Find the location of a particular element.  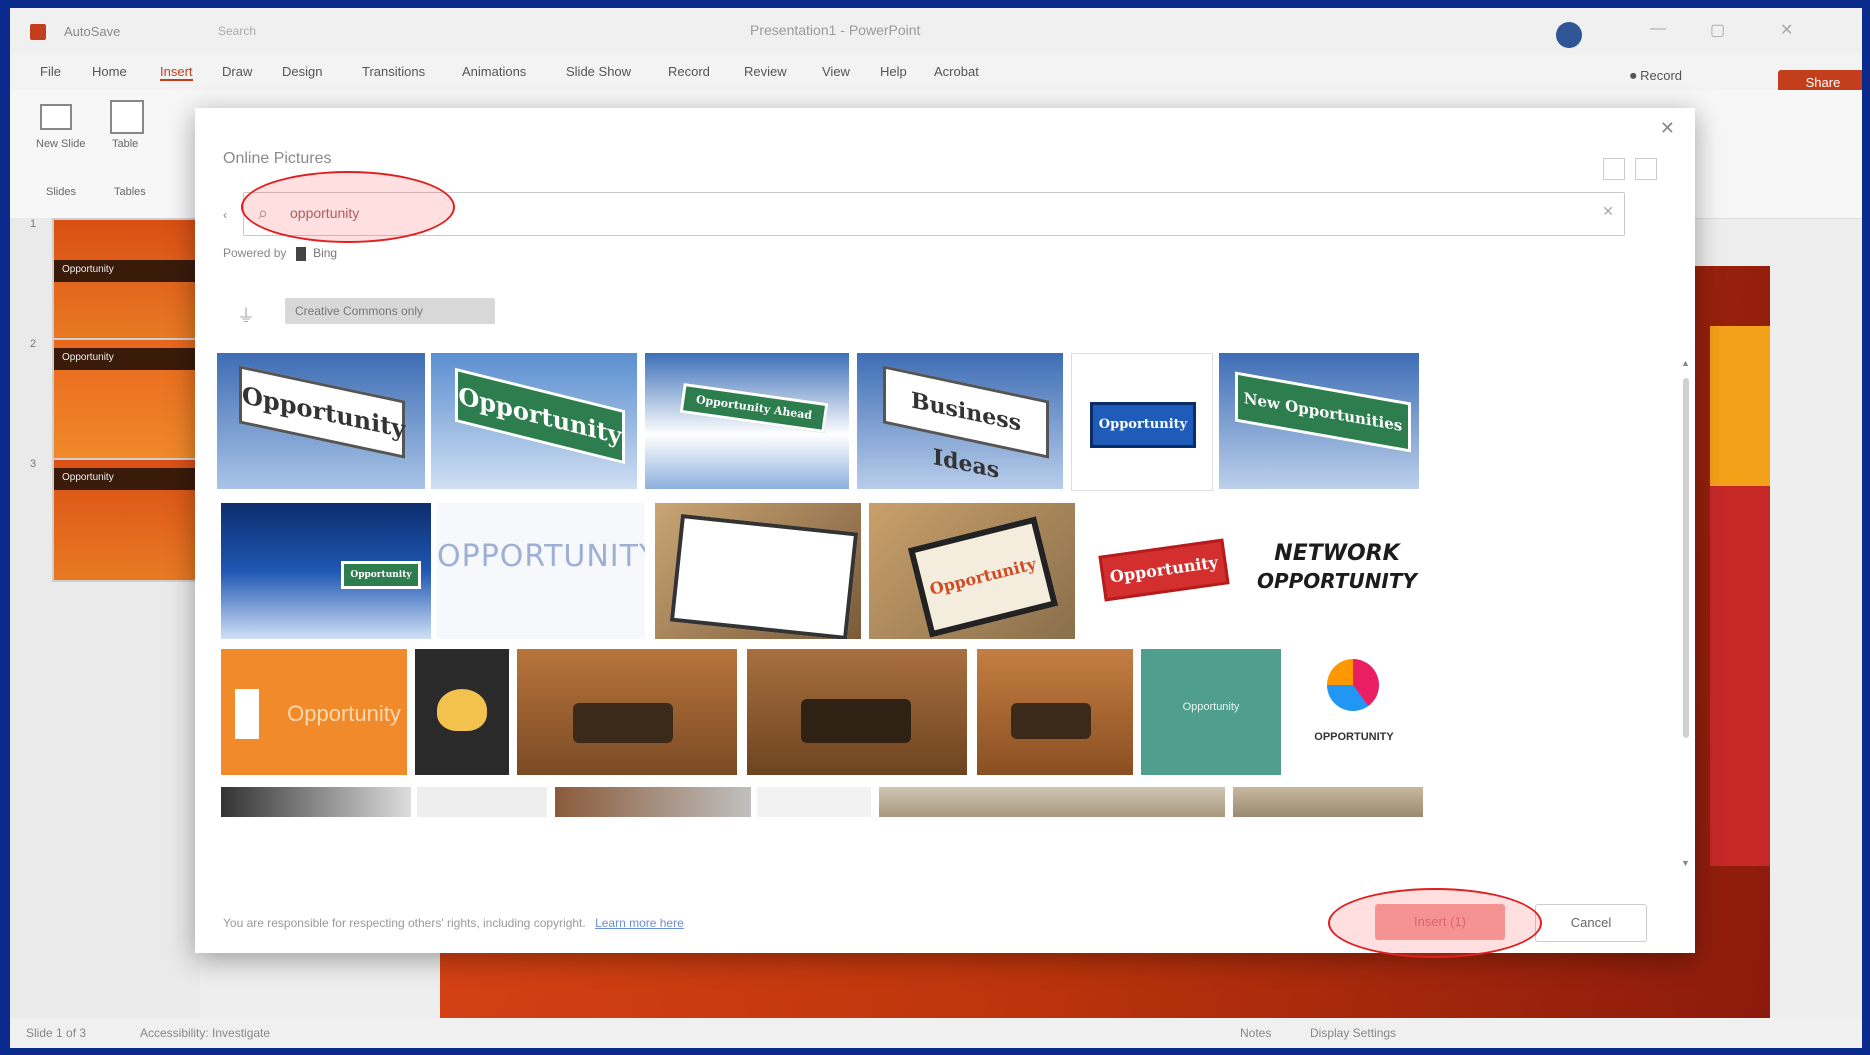

autosave-toggle: AutoSave is located at coordinates (92, 31).